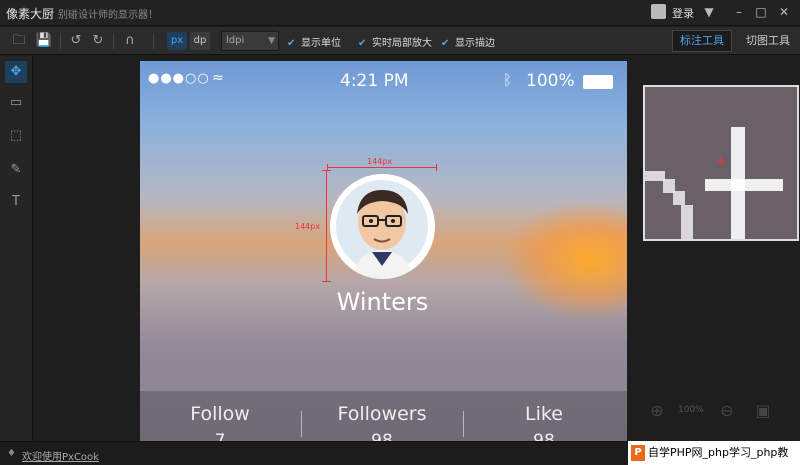 This screenshot has width=800, height=465. Describe the element at coordinates (130, 41) in the screenshot. I see `magnet-icon: ∩` at that location.